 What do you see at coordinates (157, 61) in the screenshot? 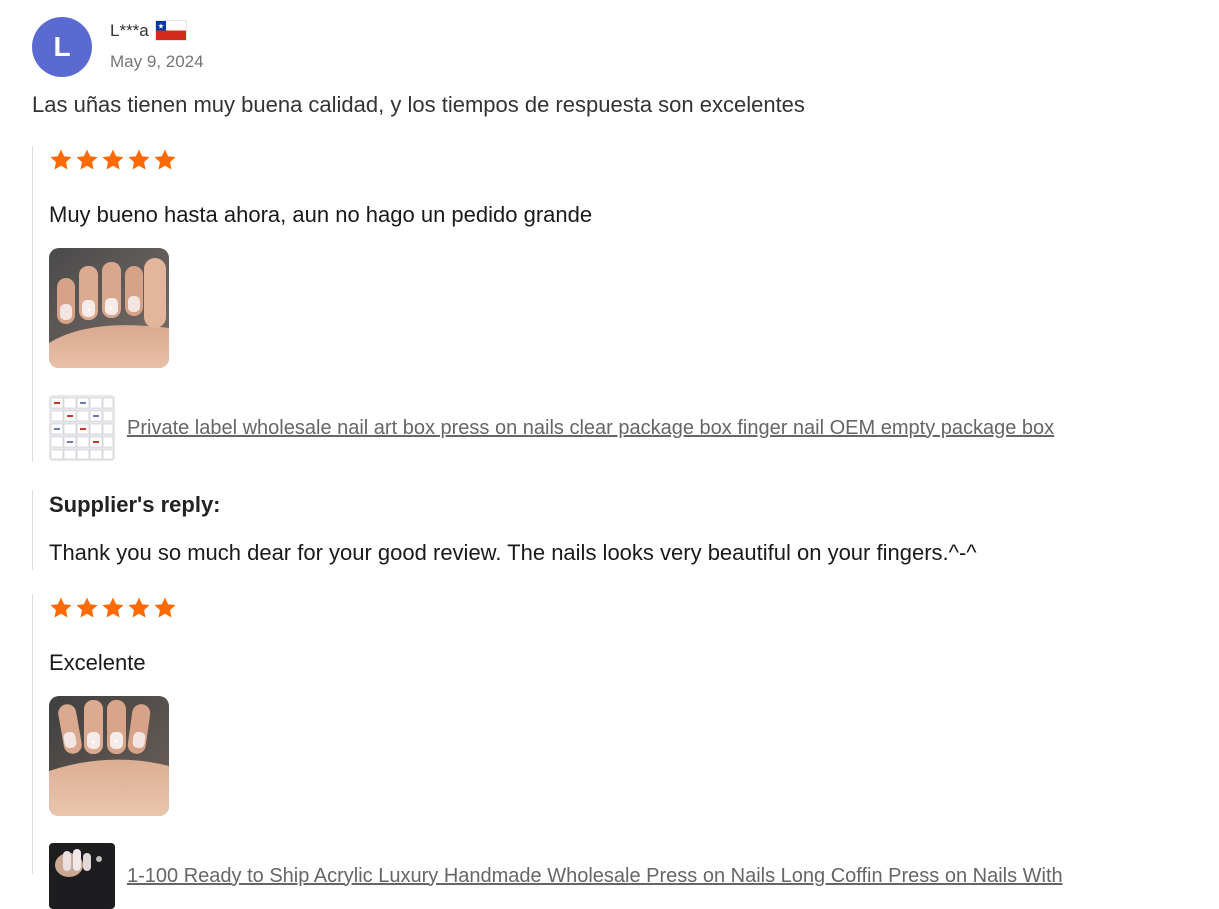
I see `review-date: May 9, 2024` at bounding box center [157, 61].